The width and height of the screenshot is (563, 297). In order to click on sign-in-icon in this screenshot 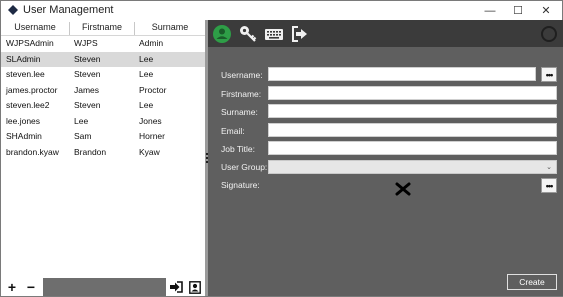, I will do `click(176, 287)`.